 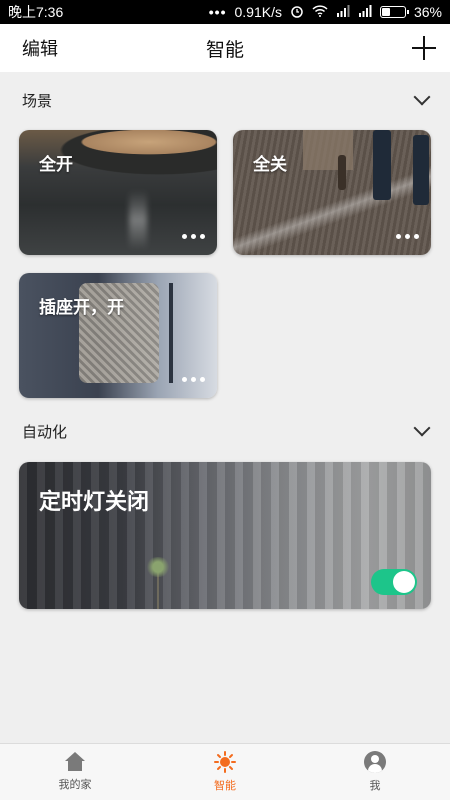 I want to click on plus-icon, so click(x=424, y=48).